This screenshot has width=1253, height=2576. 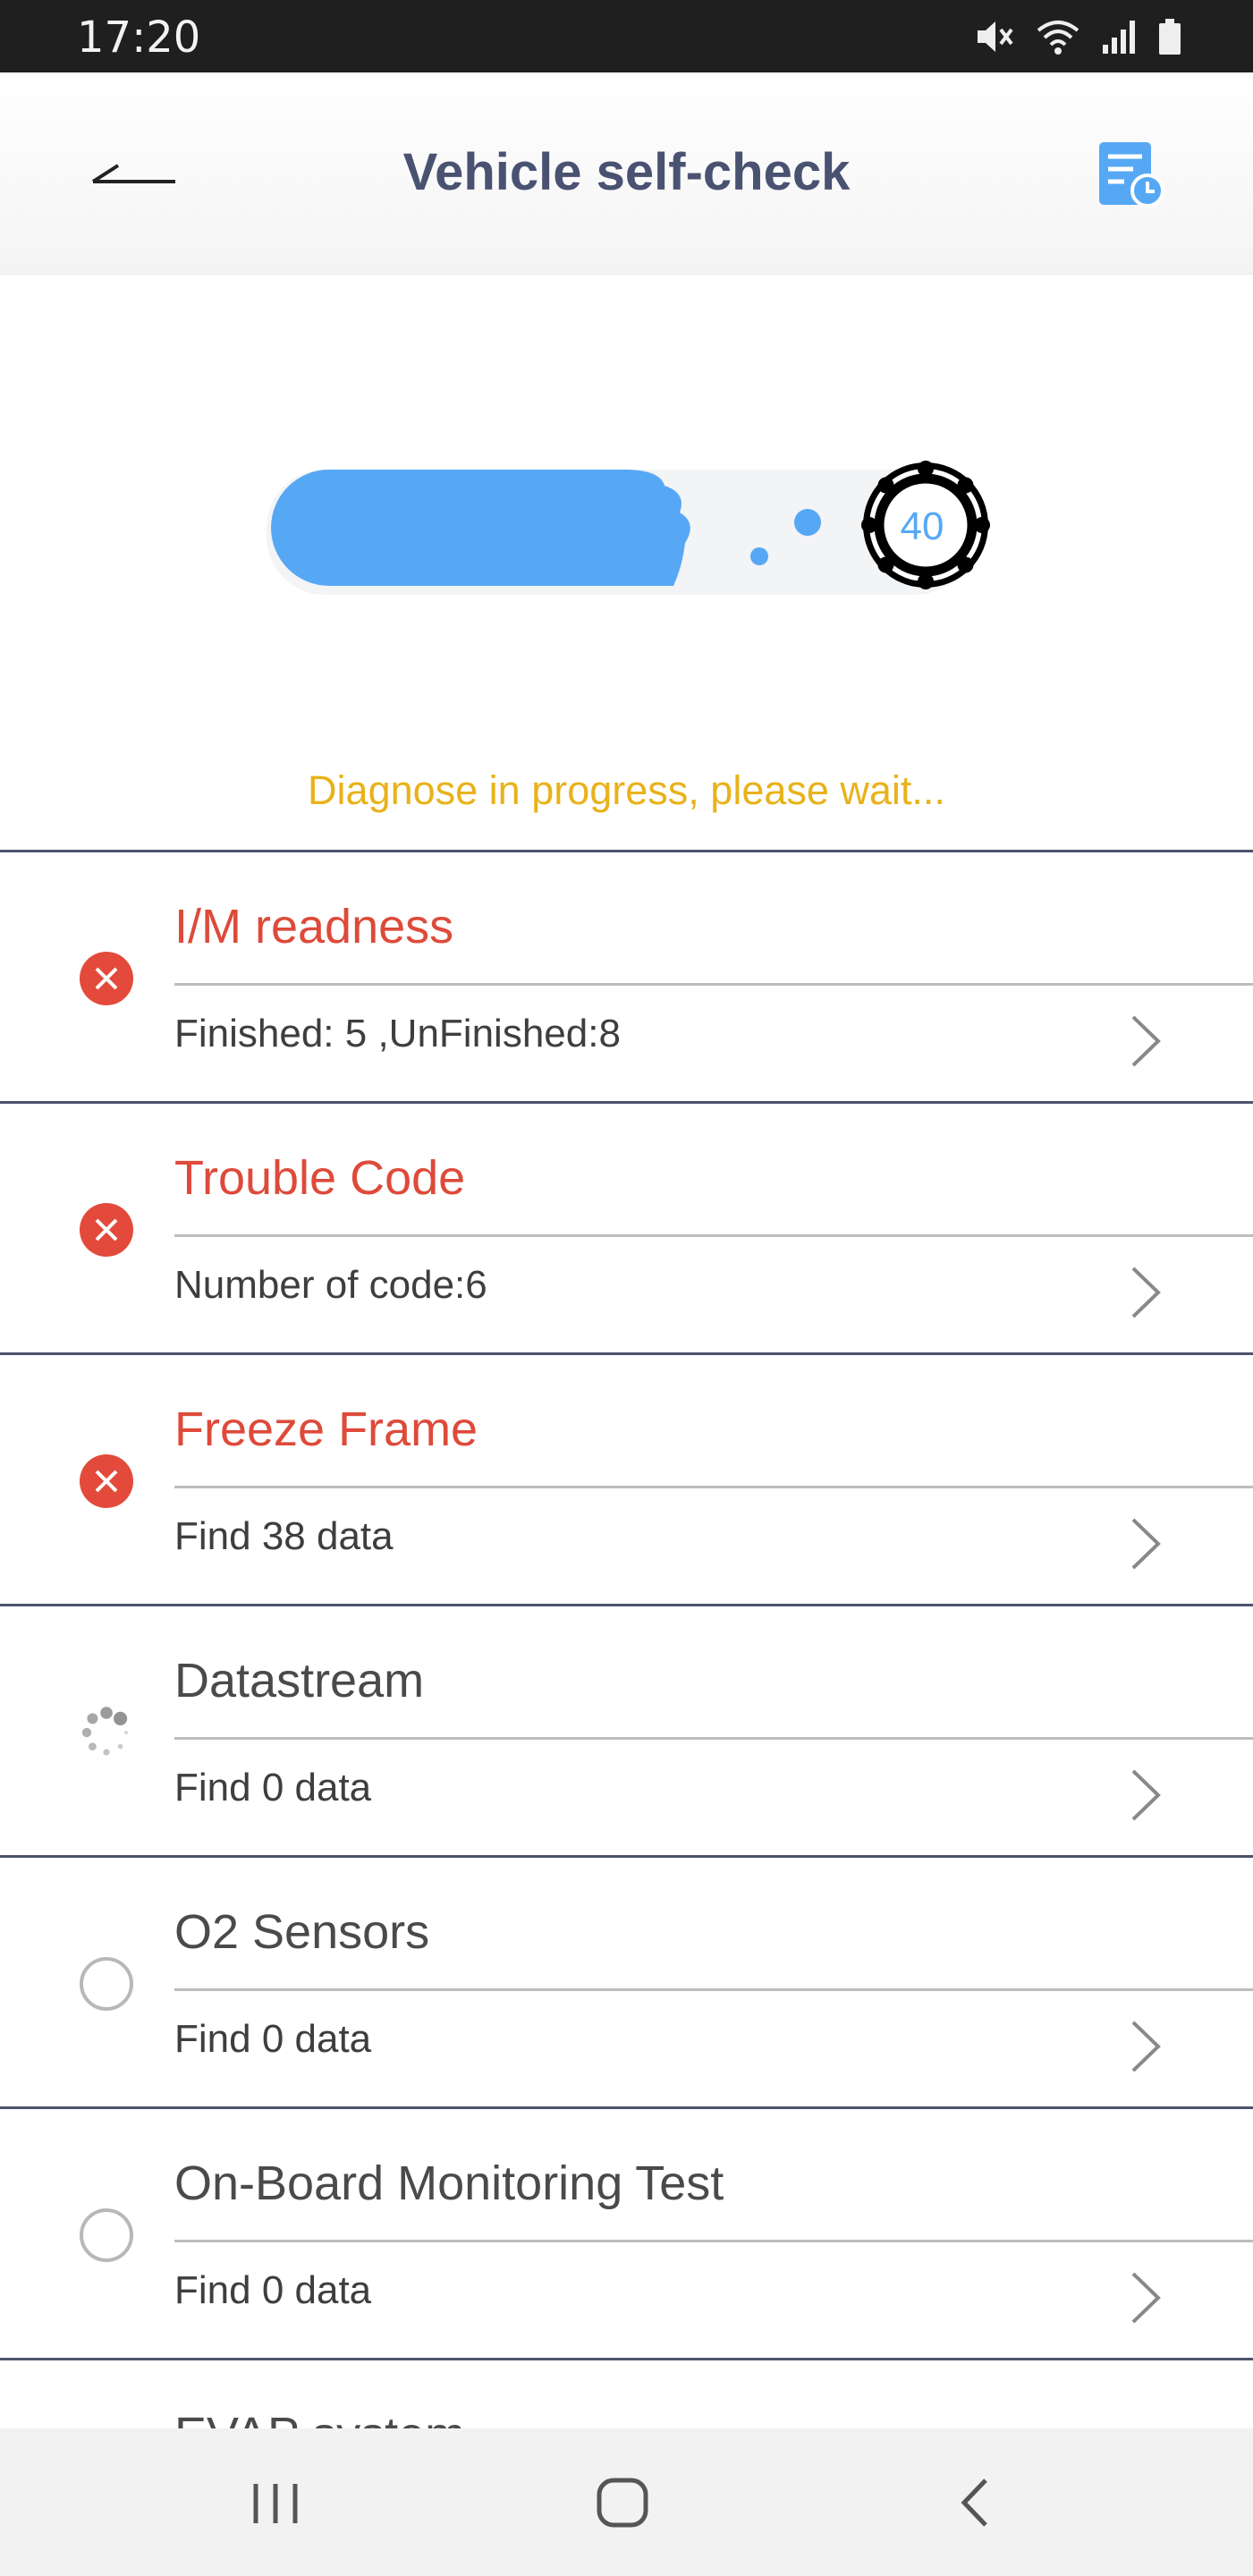 What do you see at coordinates (626, 1480) in the screenshot?
I see `list-item: Freeze Frame Find 38 data` at bounding box center [626, 1480].